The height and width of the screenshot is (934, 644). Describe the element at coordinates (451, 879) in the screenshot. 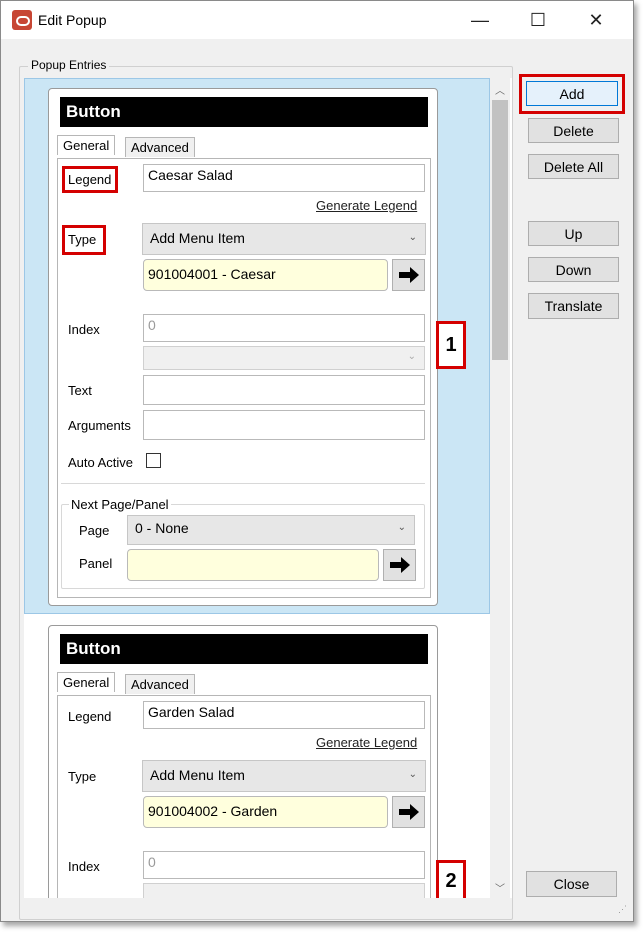

I see `callout-2: 2` at that location.